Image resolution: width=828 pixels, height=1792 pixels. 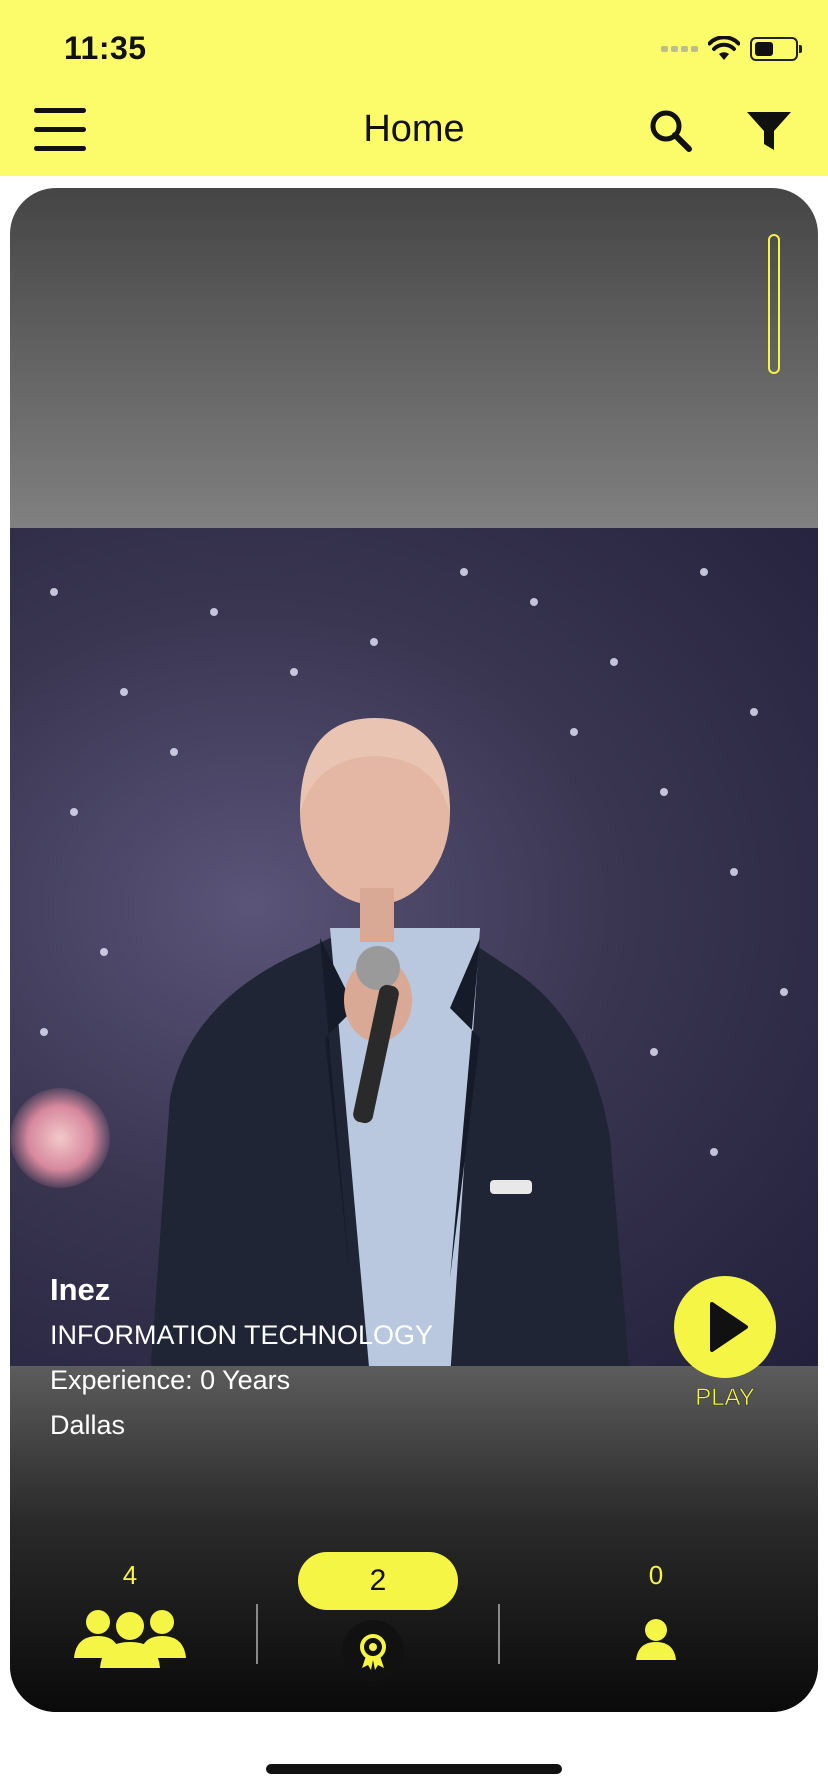 I want to click on search-button, so click(x=671, y=131).